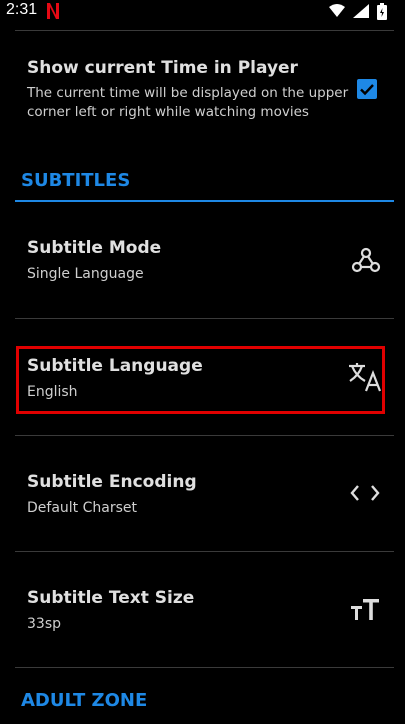 The image size is (405, 724). Describe the element at coordinates (202, 265) in the screenshot. I see `pref-subtitle-mode: Subtitle Mode Single Language` at that location.